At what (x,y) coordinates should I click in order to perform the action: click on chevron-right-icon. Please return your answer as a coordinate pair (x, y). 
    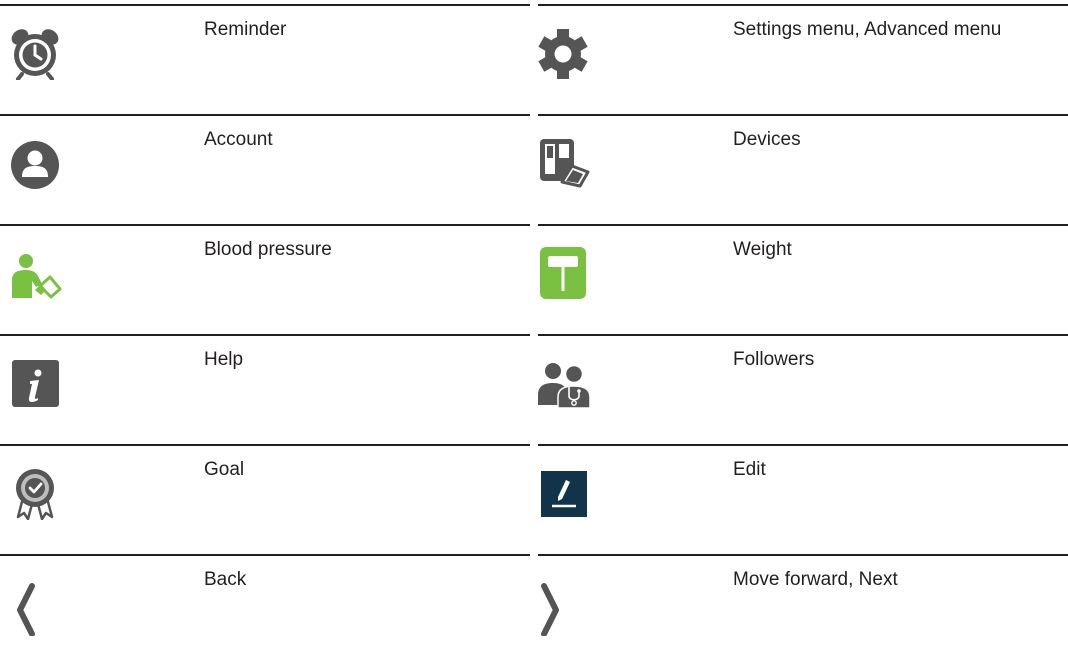
    Looking at the image, I should click on (563, 609).